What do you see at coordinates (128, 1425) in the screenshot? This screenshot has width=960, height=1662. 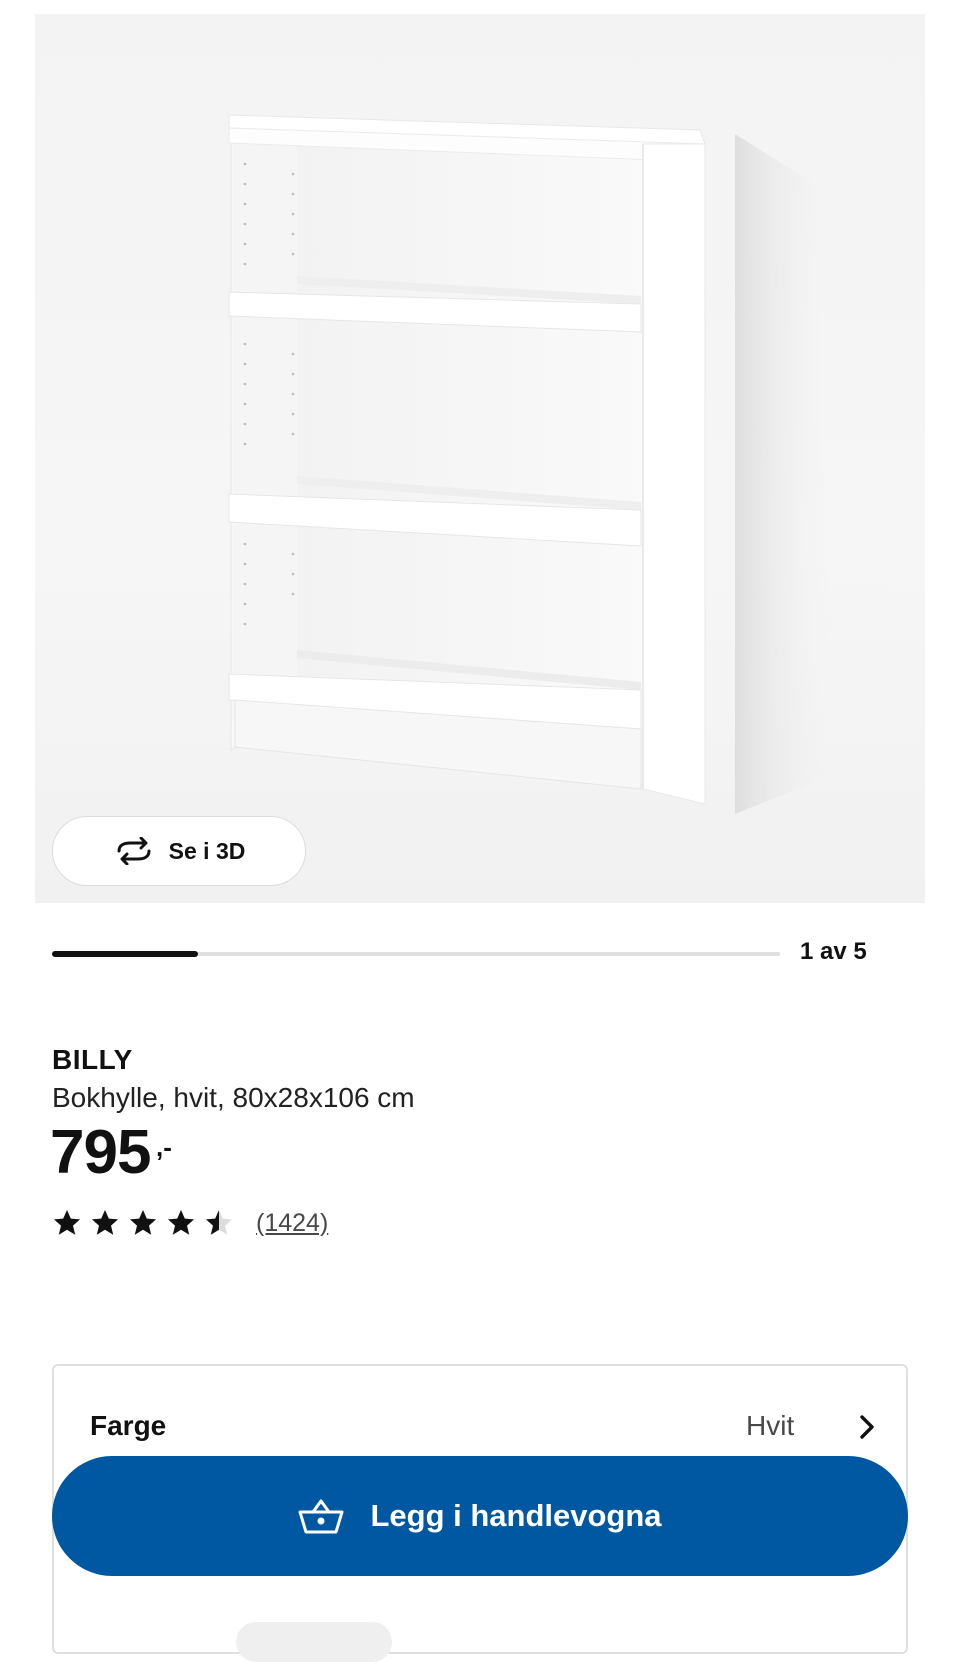 I see `color-label: Farge` at bounding box center [128, 1425].